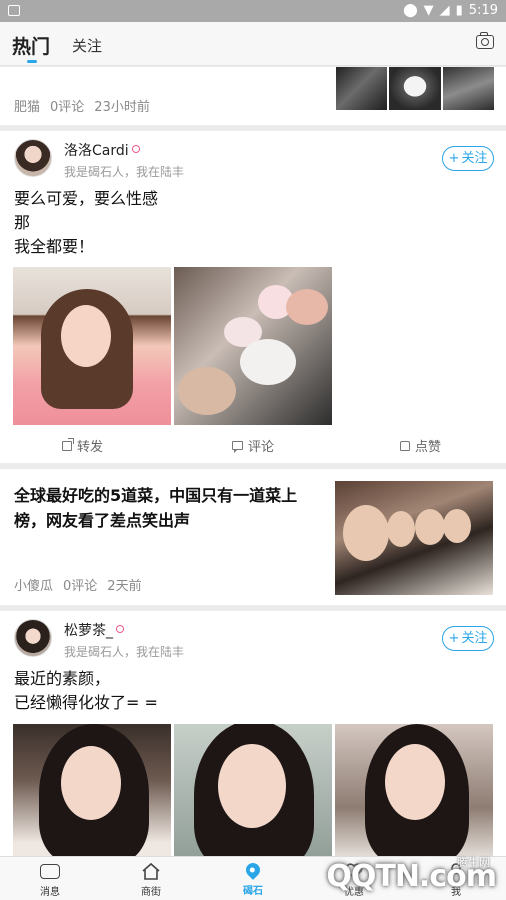 This screenshot has height=900, width=506. I want to click on article-title: 全球最好吃的5道菜，中国只有一道菜上榜，网友看了差点笑出声, so click(170, 508).